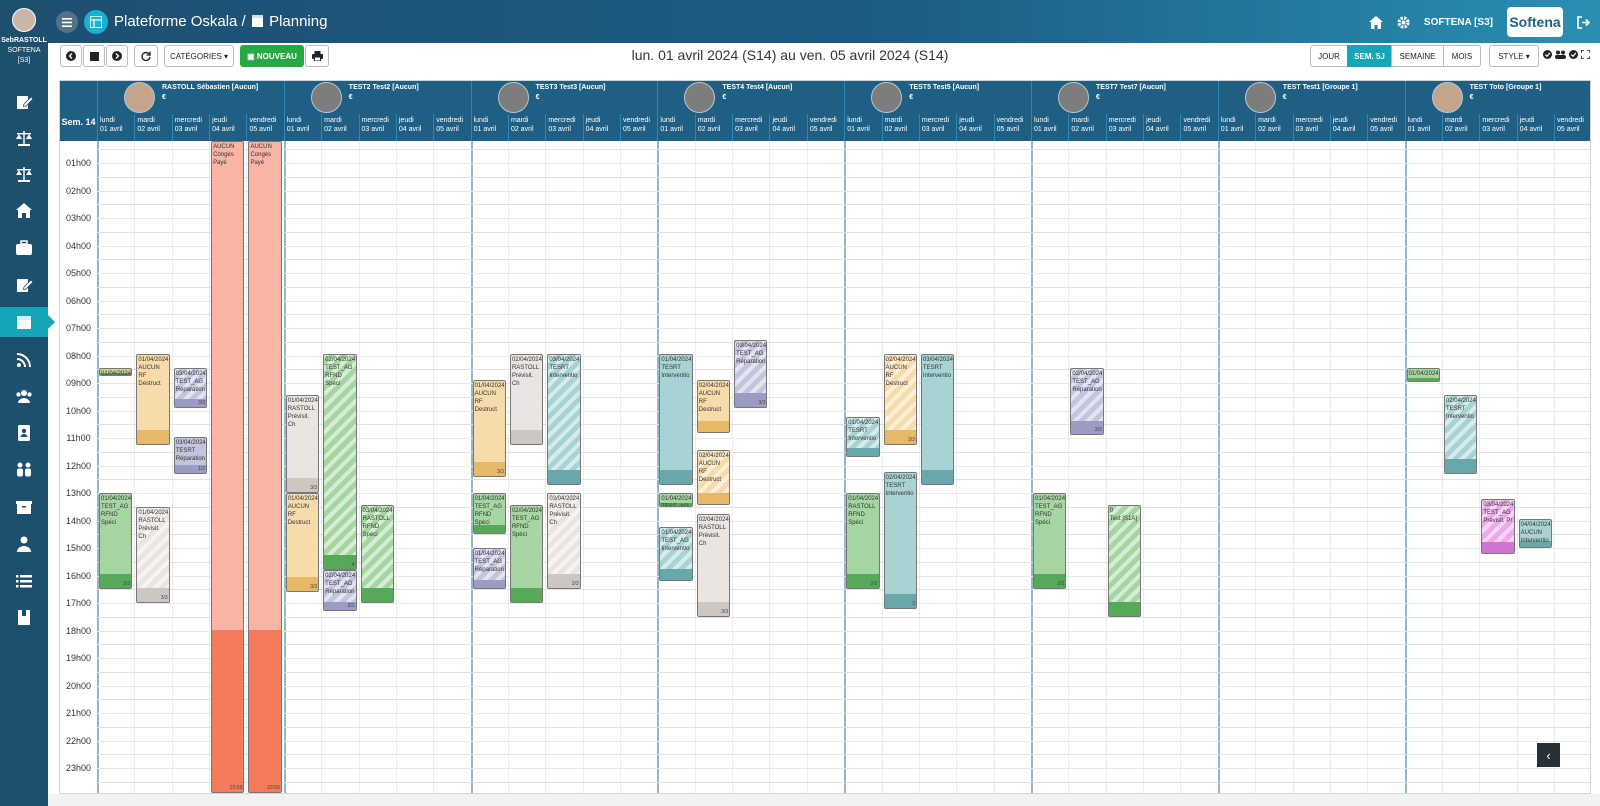 The height and width of the screenshot is (806, 1600). Describe the element at coordinates (1124, 561) in the screenshot. I see `planning-event: 0 Test [S1A]` at that location.